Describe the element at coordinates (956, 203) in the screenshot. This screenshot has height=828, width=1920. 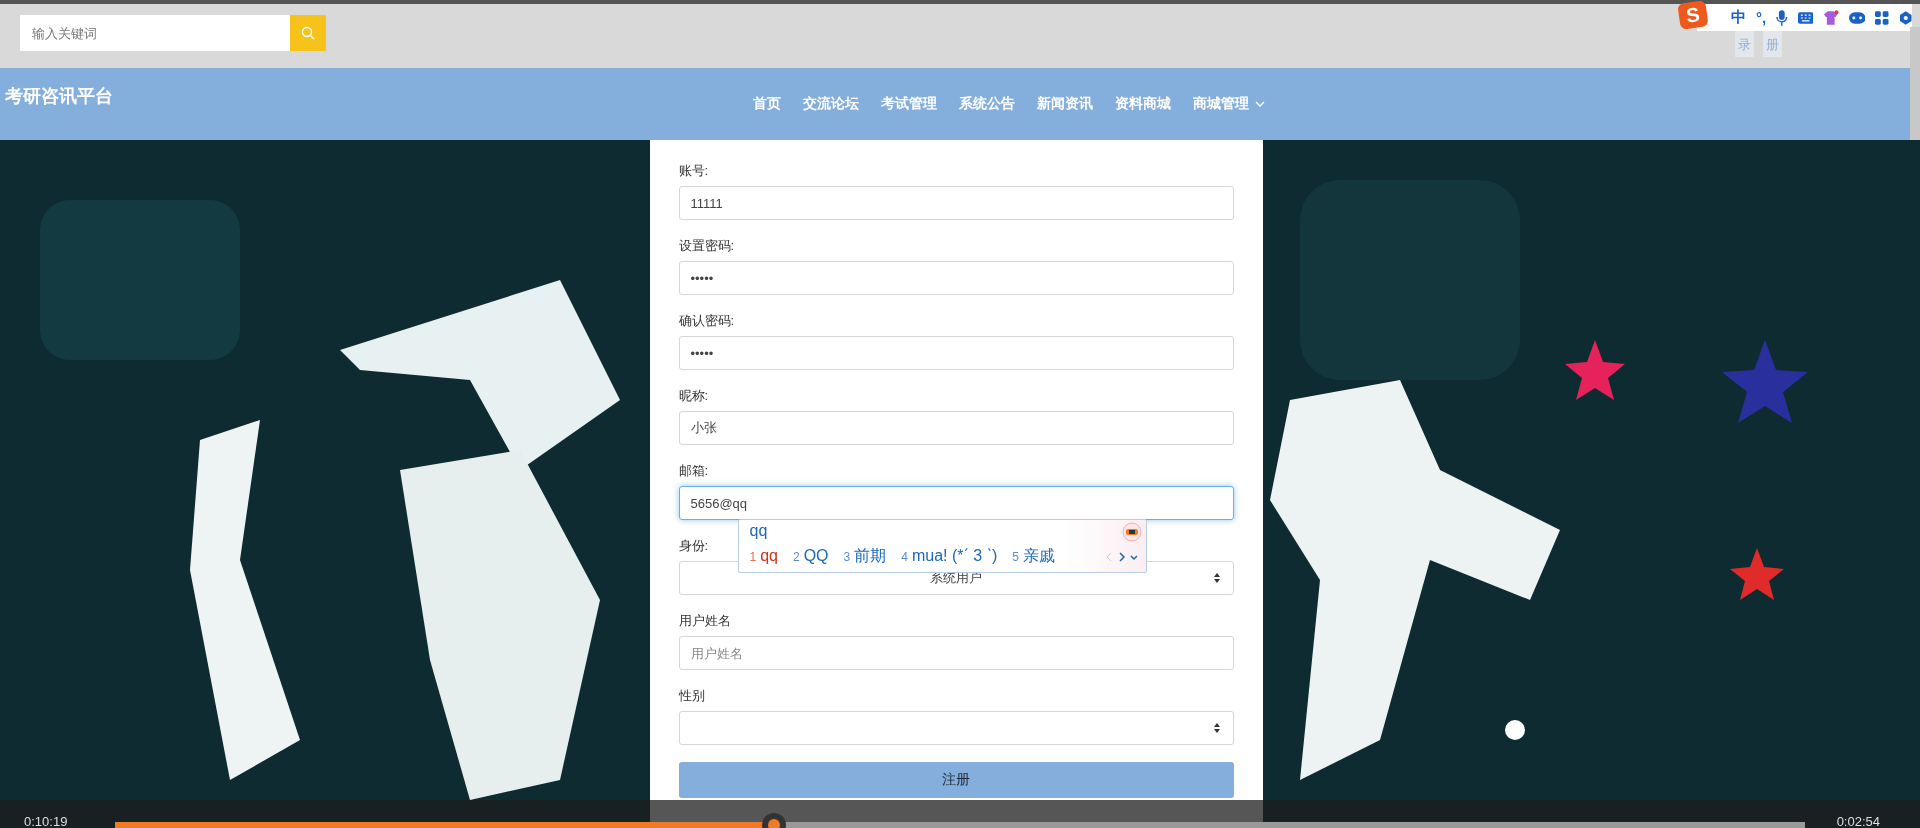
I see `input-field: 11111` at that location.